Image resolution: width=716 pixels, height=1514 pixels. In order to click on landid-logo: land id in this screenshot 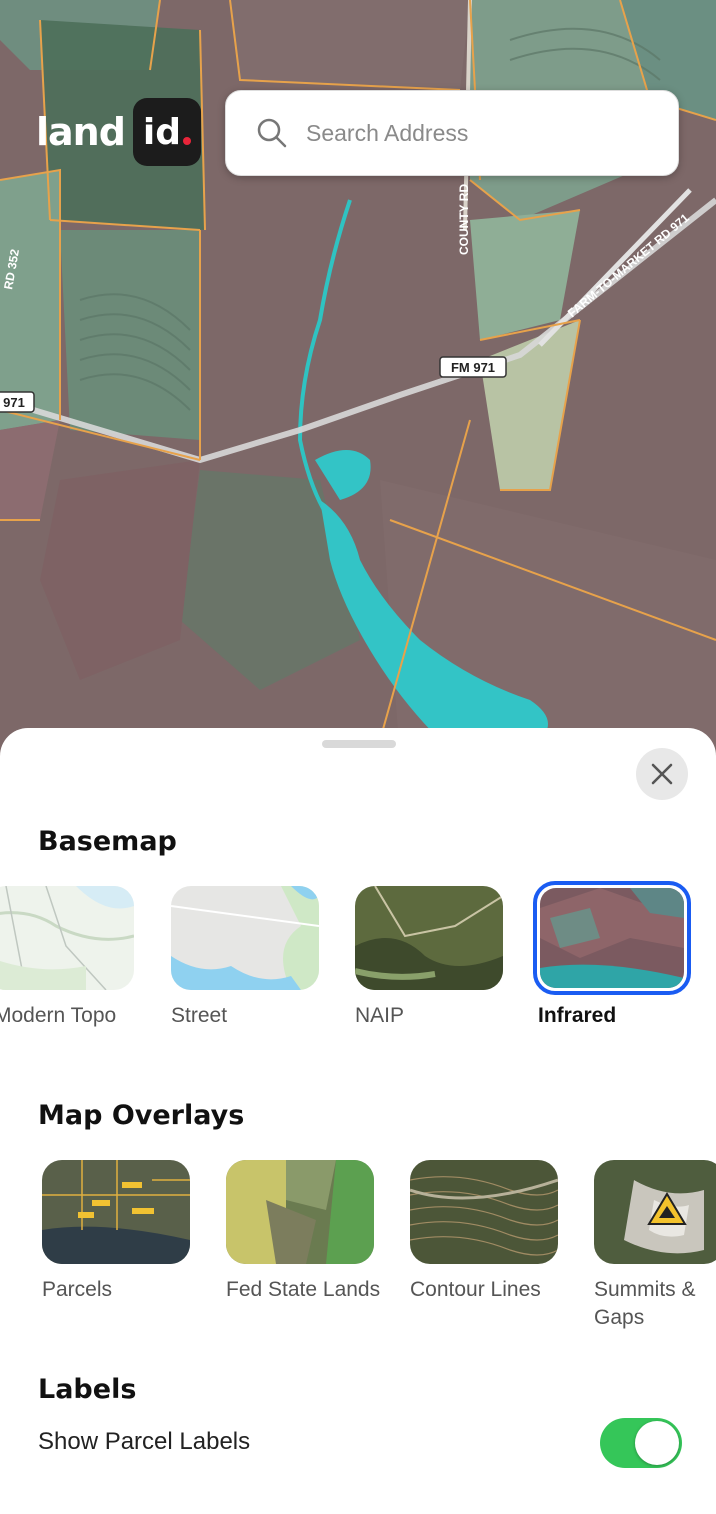, I will do `click(118, 132)`.